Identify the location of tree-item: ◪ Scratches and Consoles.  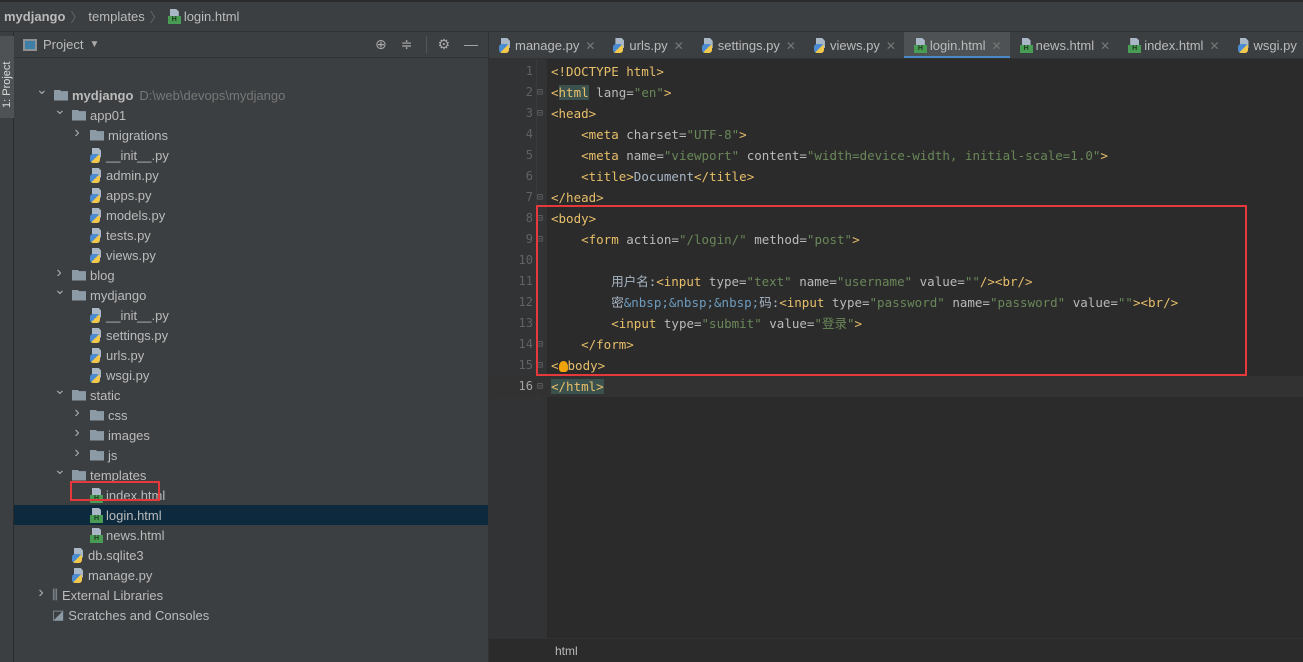
(251, 615).